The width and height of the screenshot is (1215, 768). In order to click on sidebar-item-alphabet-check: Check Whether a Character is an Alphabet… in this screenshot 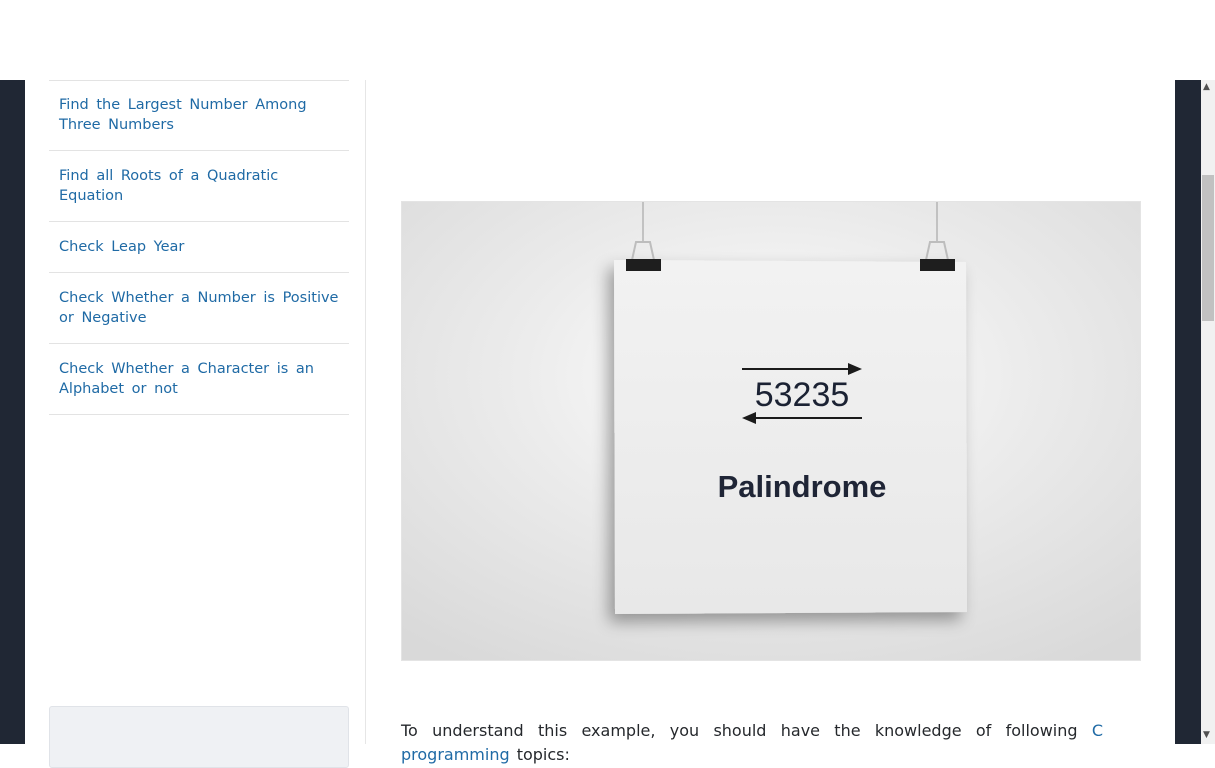, I will do `click(199, 379)`.